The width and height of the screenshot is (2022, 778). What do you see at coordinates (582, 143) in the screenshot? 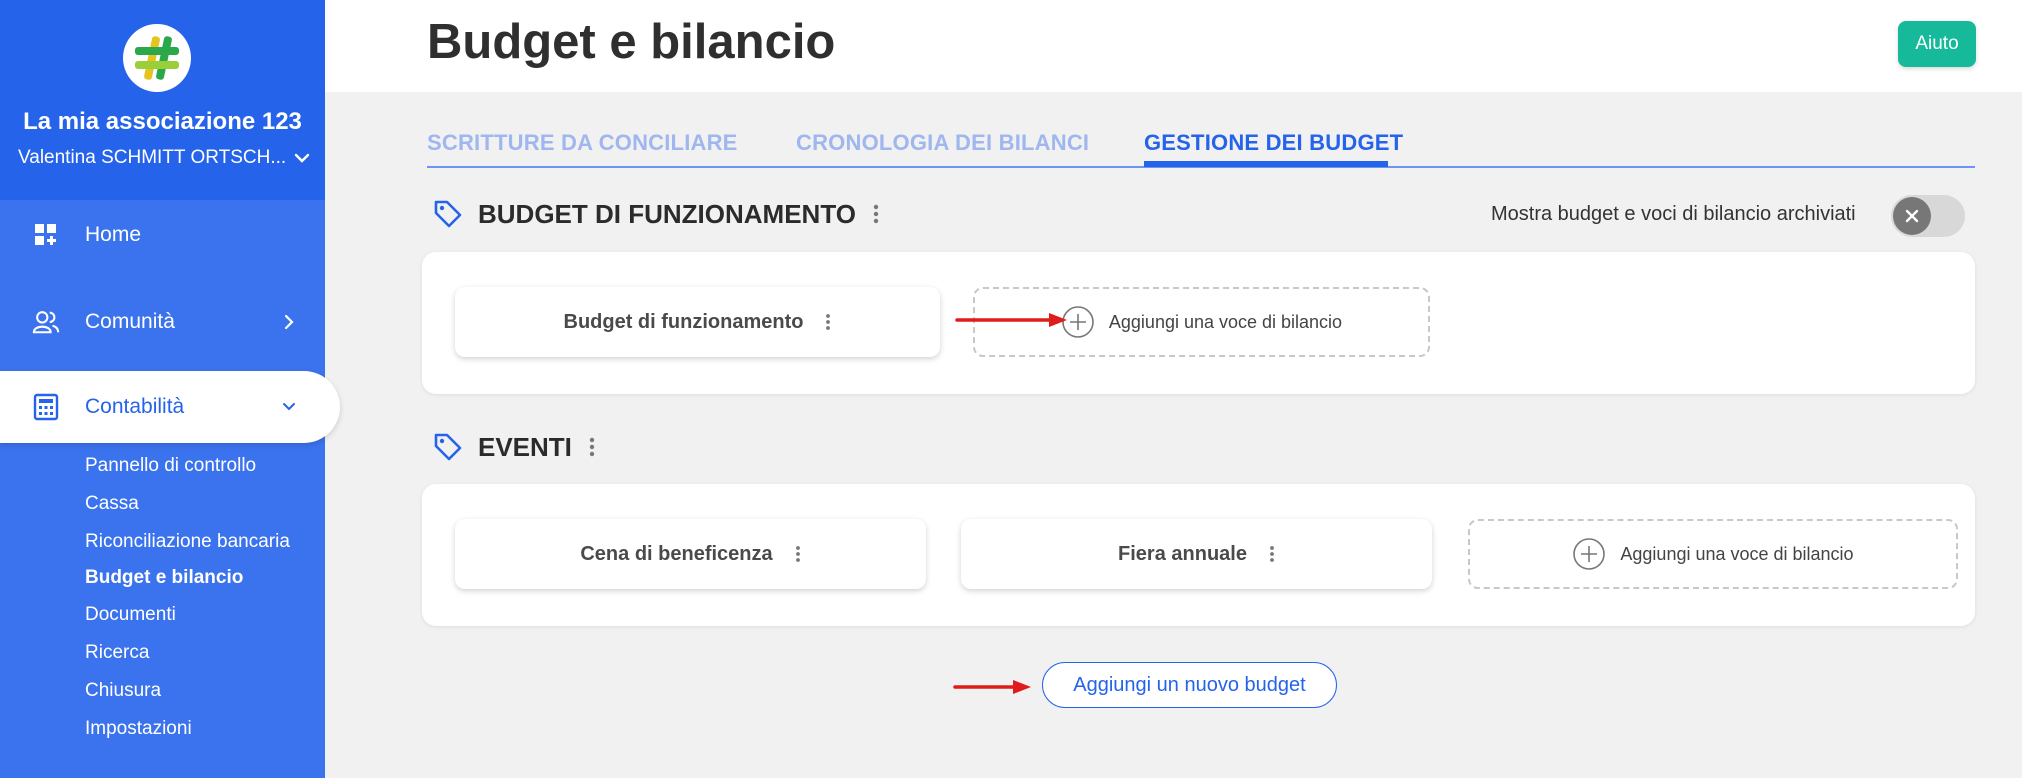
I see `tab-scritture: SCRITTURE DA CONCILIARE` at bounding box center [582, 143].